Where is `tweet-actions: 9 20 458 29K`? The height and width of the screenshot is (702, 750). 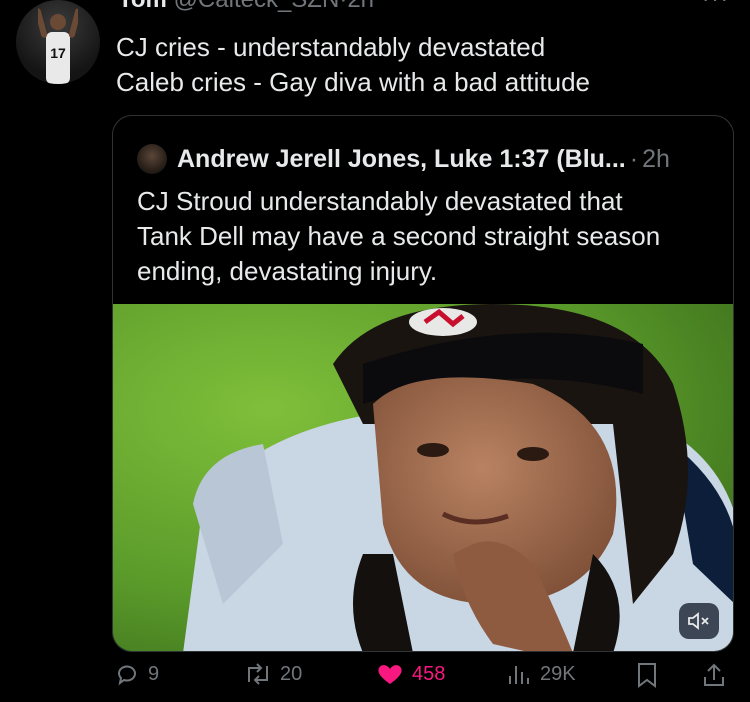
tweet-actions: 9 20 458 29K is located at coordinates (375, 682).